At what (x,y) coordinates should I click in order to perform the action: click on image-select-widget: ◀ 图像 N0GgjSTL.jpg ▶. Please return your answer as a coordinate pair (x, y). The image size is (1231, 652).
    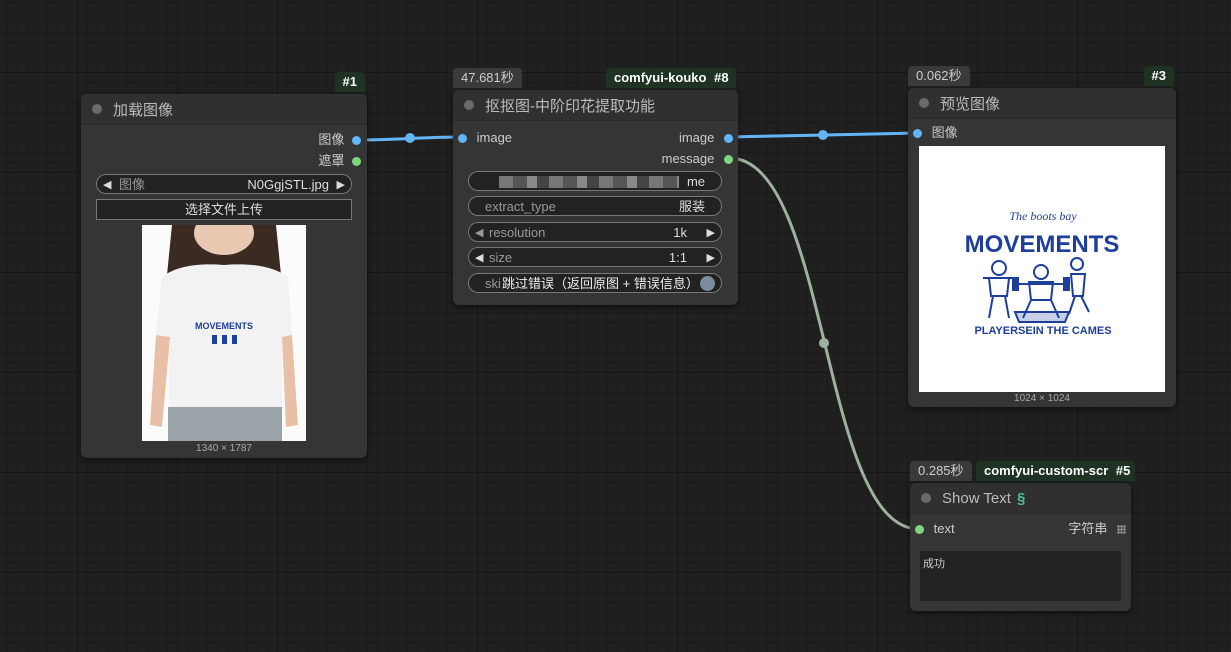
    Looking at the image, I should click on (224, 184).